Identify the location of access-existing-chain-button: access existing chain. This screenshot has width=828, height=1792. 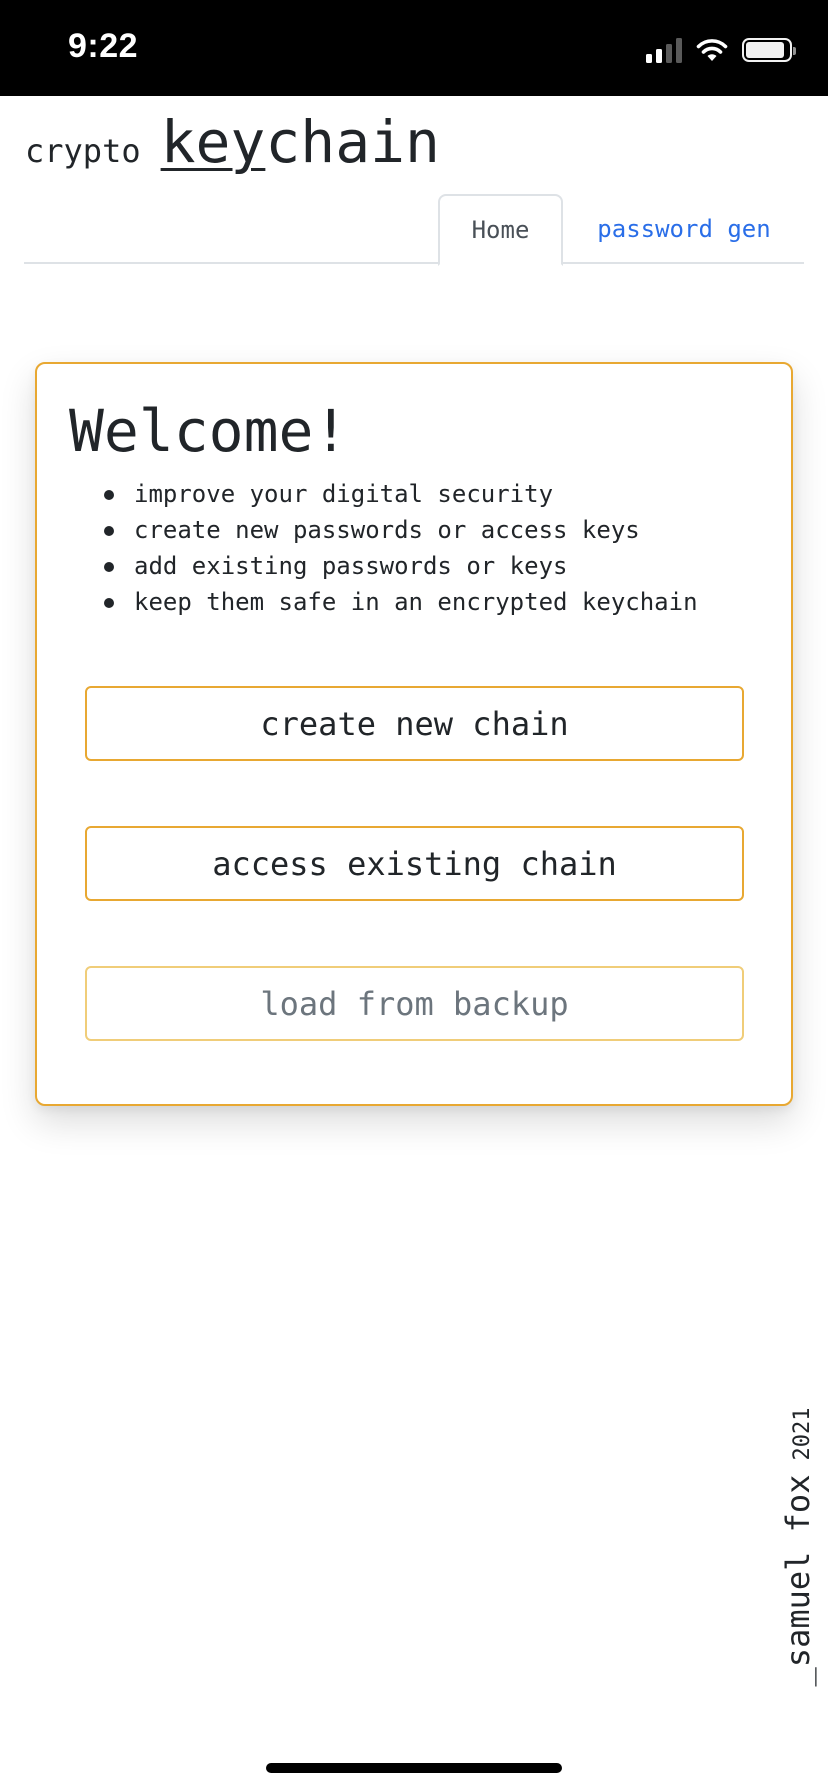
(414, 863).